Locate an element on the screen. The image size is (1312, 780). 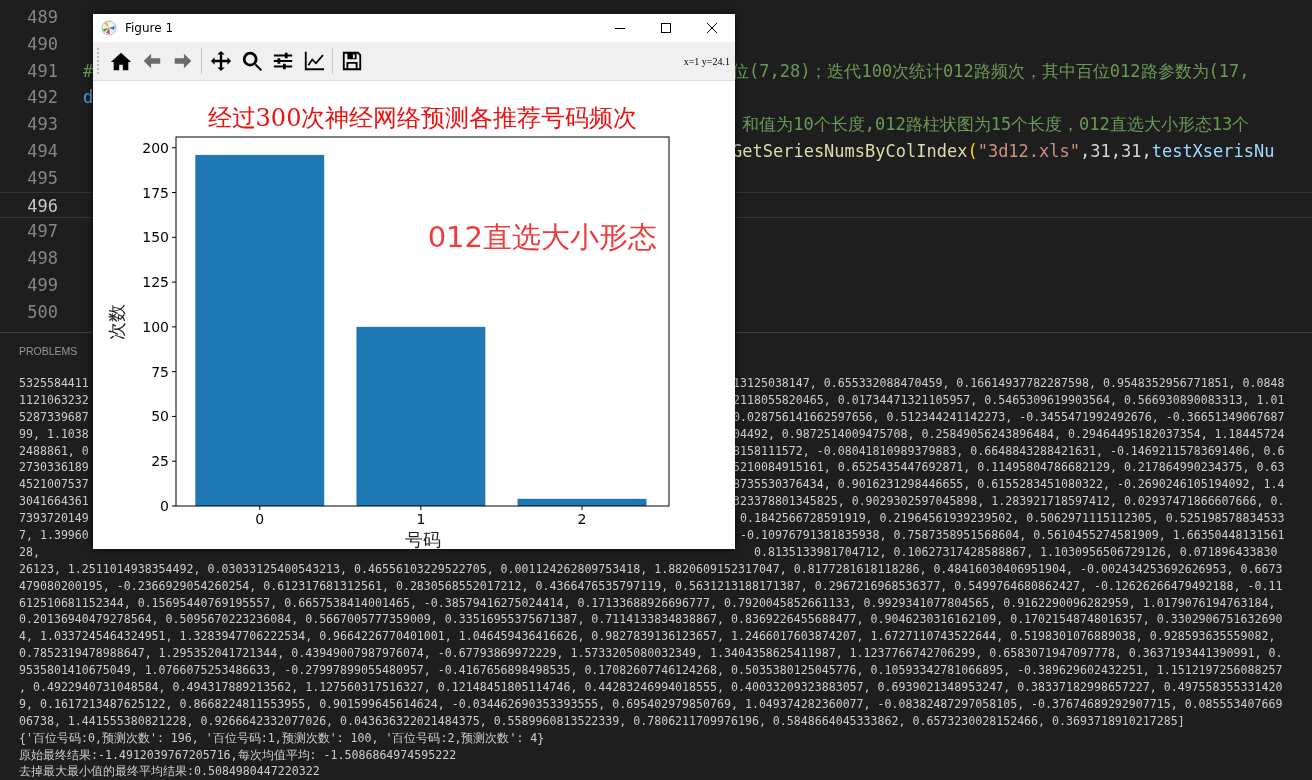
output-line: 0.1842566728591919, 0.21964561939239502, 0.5062971115112305, 0.525198578834533 is located at coordinates (1011, 519).